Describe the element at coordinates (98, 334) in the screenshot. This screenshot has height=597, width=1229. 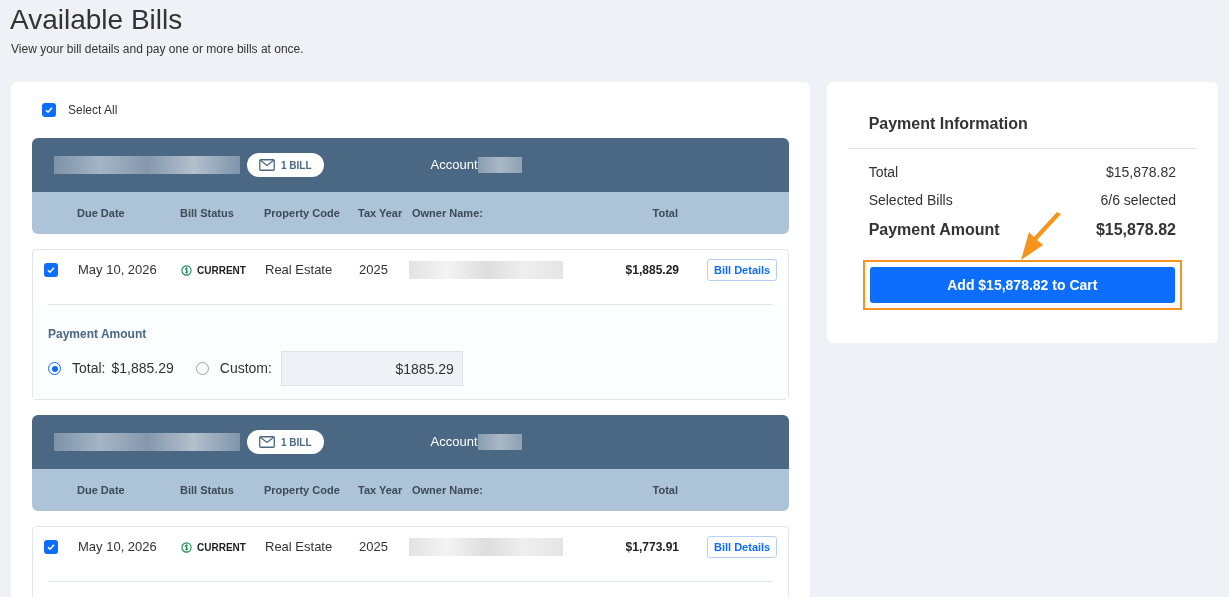
I see `payment-amount-label: Payment Amount` at that location.